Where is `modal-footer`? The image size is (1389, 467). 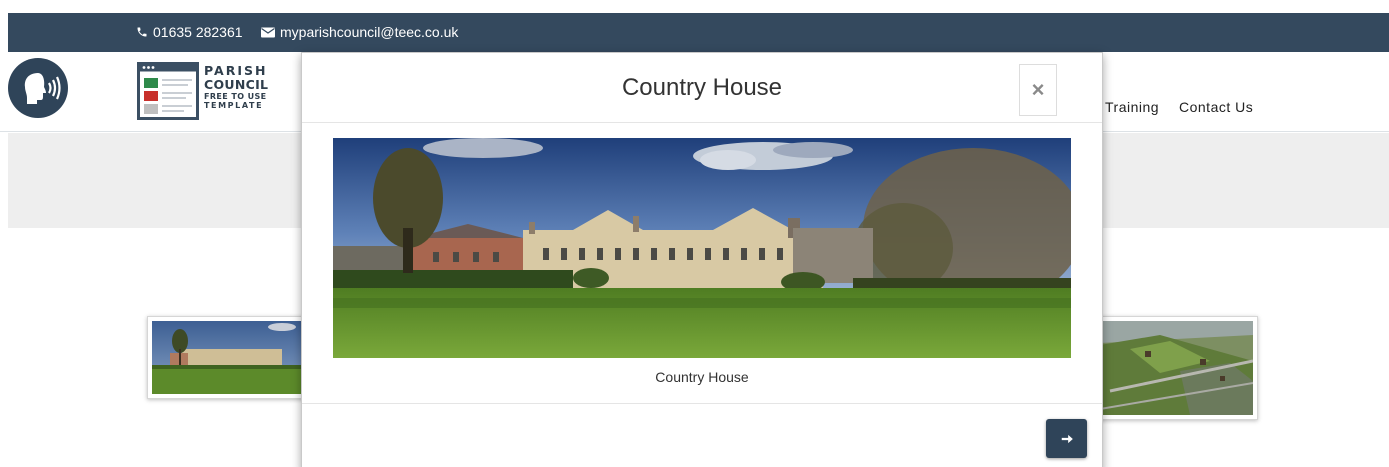 modal-footer is located at coordinates (702, 403).